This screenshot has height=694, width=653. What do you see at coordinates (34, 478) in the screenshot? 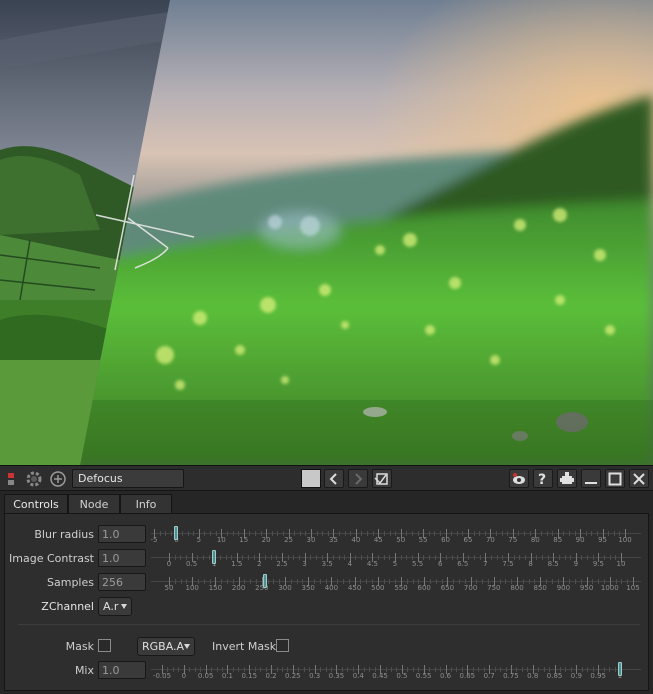
I see `gear-icon` at bounding box center [34, 478].